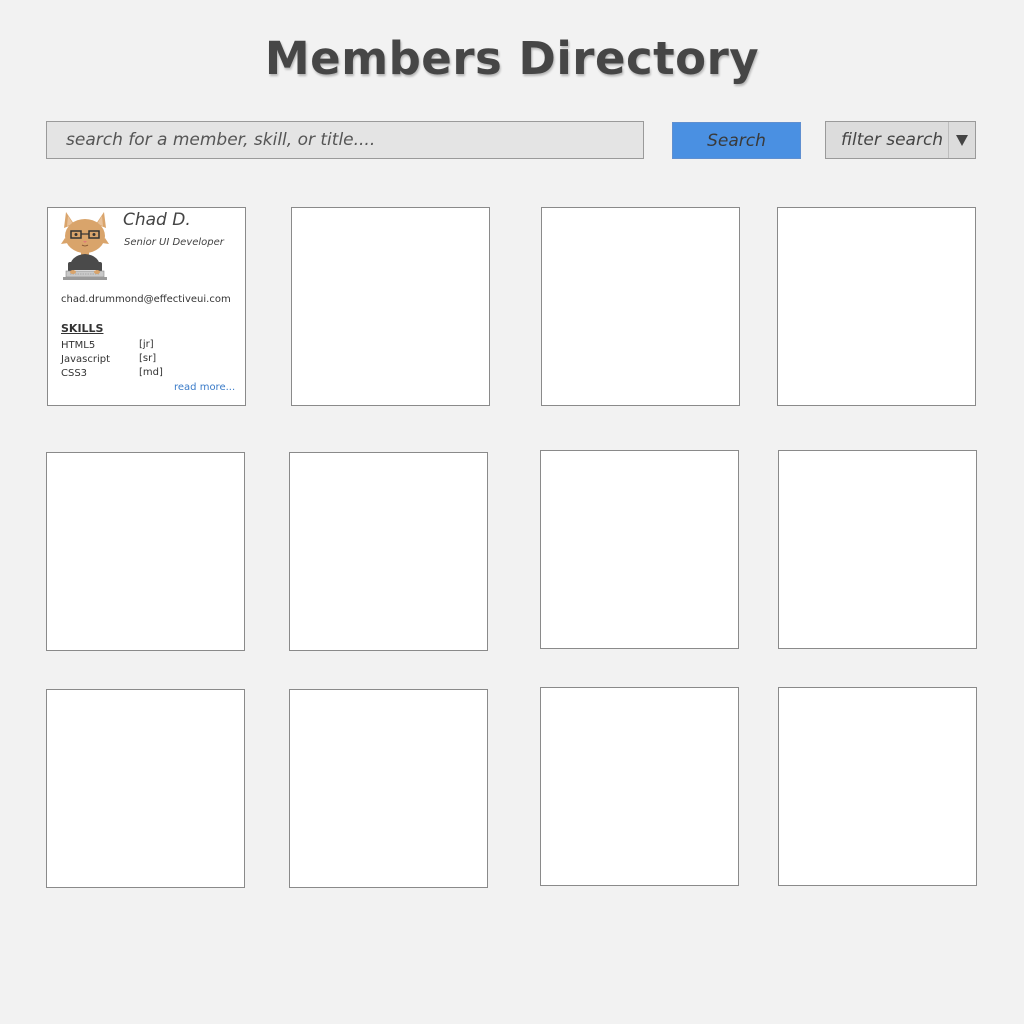 This screenshot has width=1024, height=1024. I want to click on search-button: Search, so click(736, 140).